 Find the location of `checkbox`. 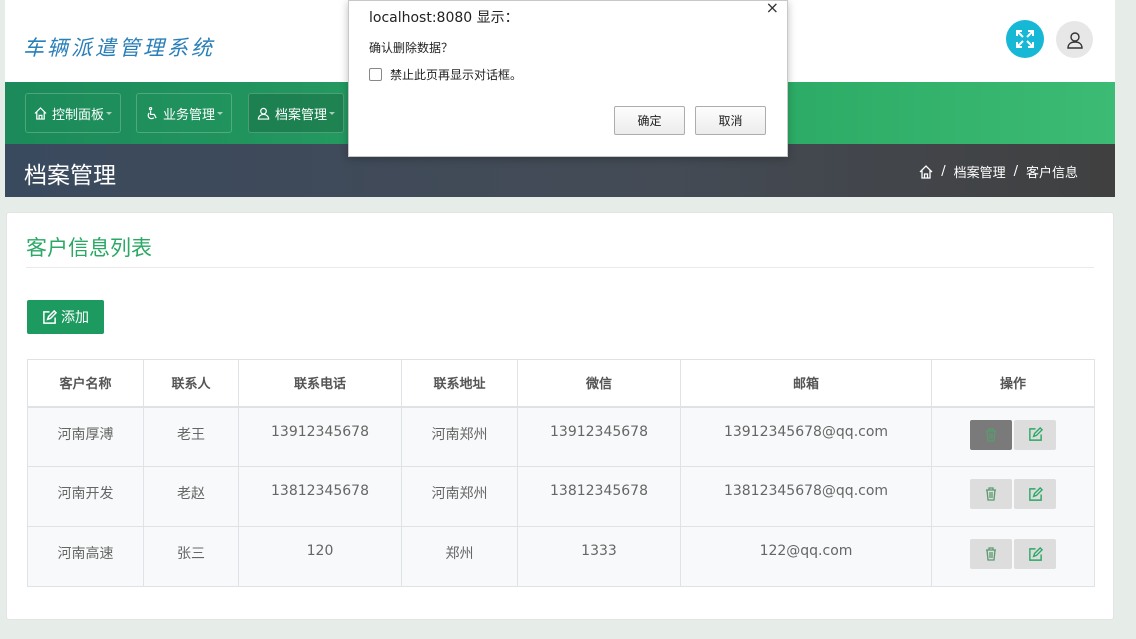

checkbox is located at coordinates (375, 74).